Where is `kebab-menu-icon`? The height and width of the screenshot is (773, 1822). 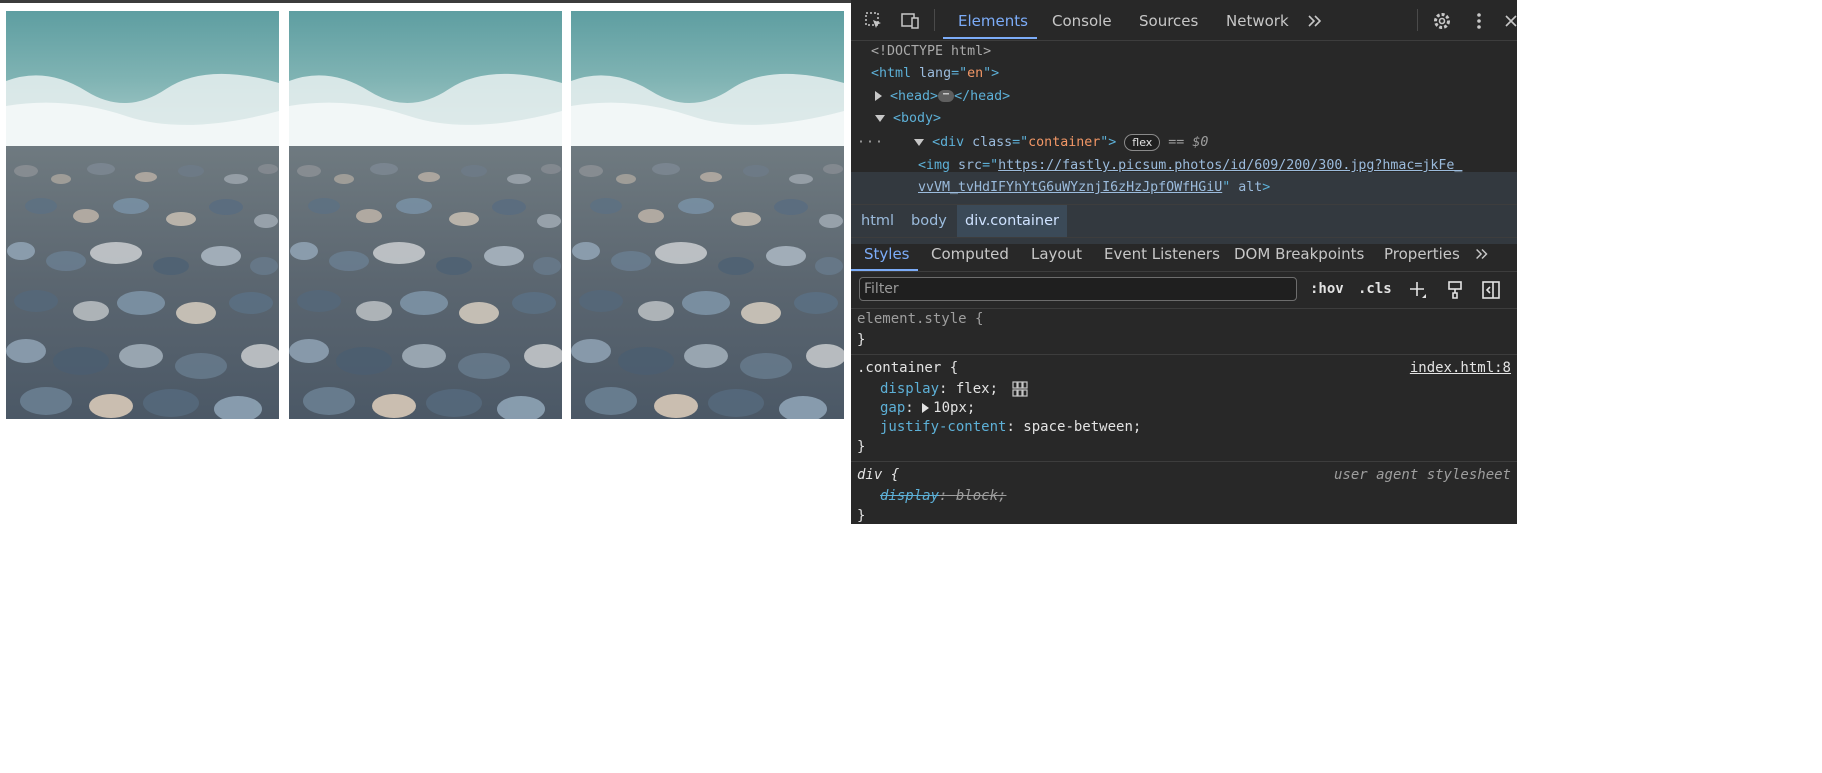 kebab-menu-icon is located at coordinates (1479, 21).